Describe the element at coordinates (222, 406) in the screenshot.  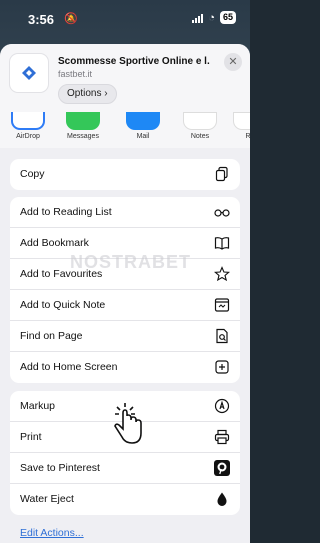
I see `markup-icon` at that location.